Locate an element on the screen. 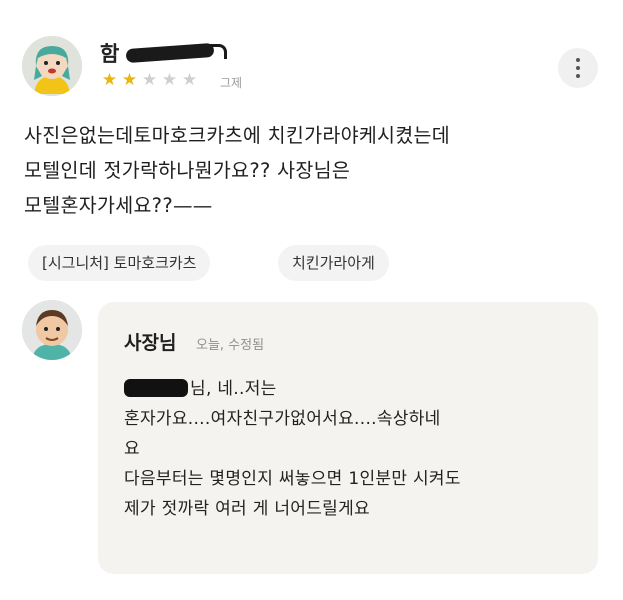 This screenshot has width=623, height=600. review-header: 함 ★ ★ ★ ★ ★ 그제 is located at coordinates (312, 68).